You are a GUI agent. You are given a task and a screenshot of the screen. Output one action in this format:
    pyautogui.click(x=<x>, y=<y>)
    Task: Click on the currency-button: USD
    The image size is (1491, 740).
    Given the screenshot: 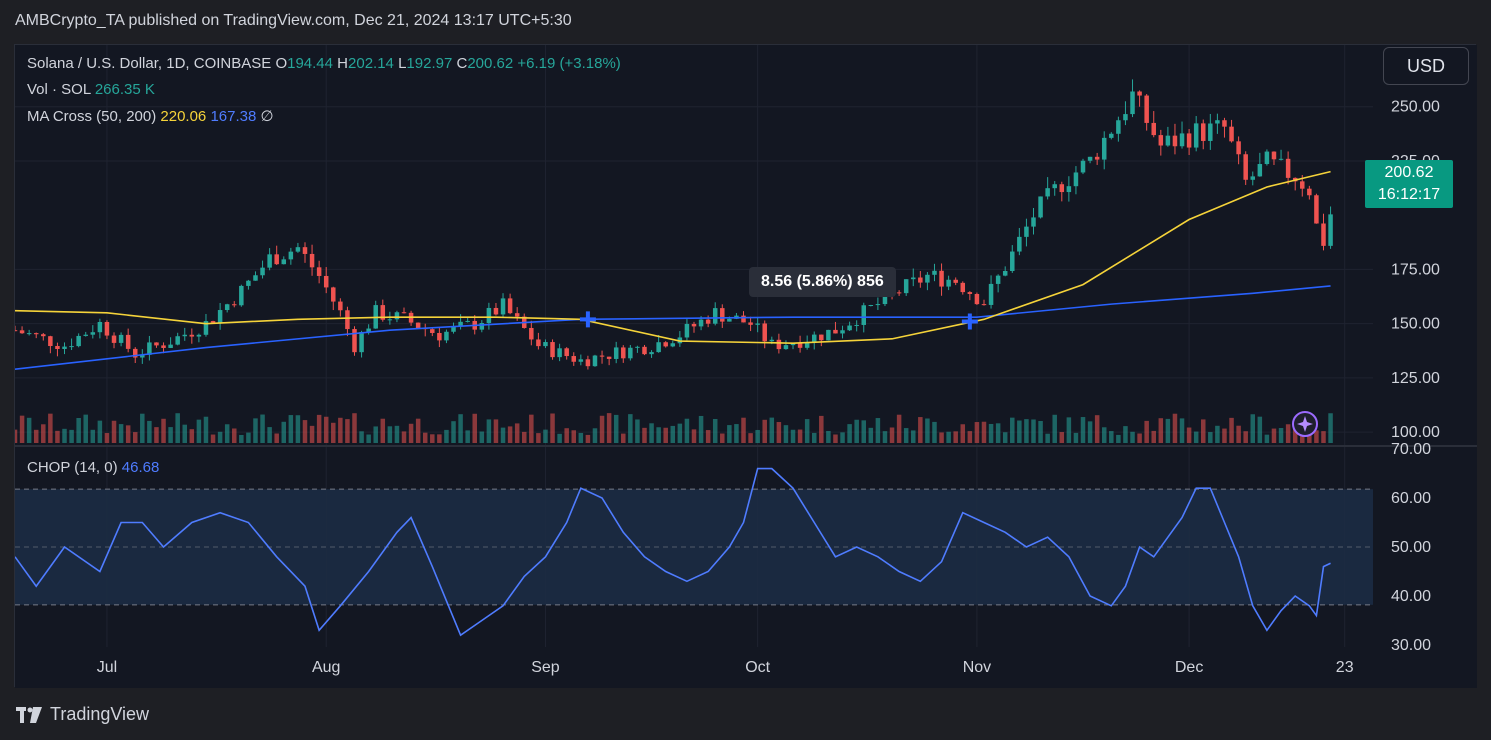 What is the action you would take?
    pyautogui.click(x=1426, y=66)
    